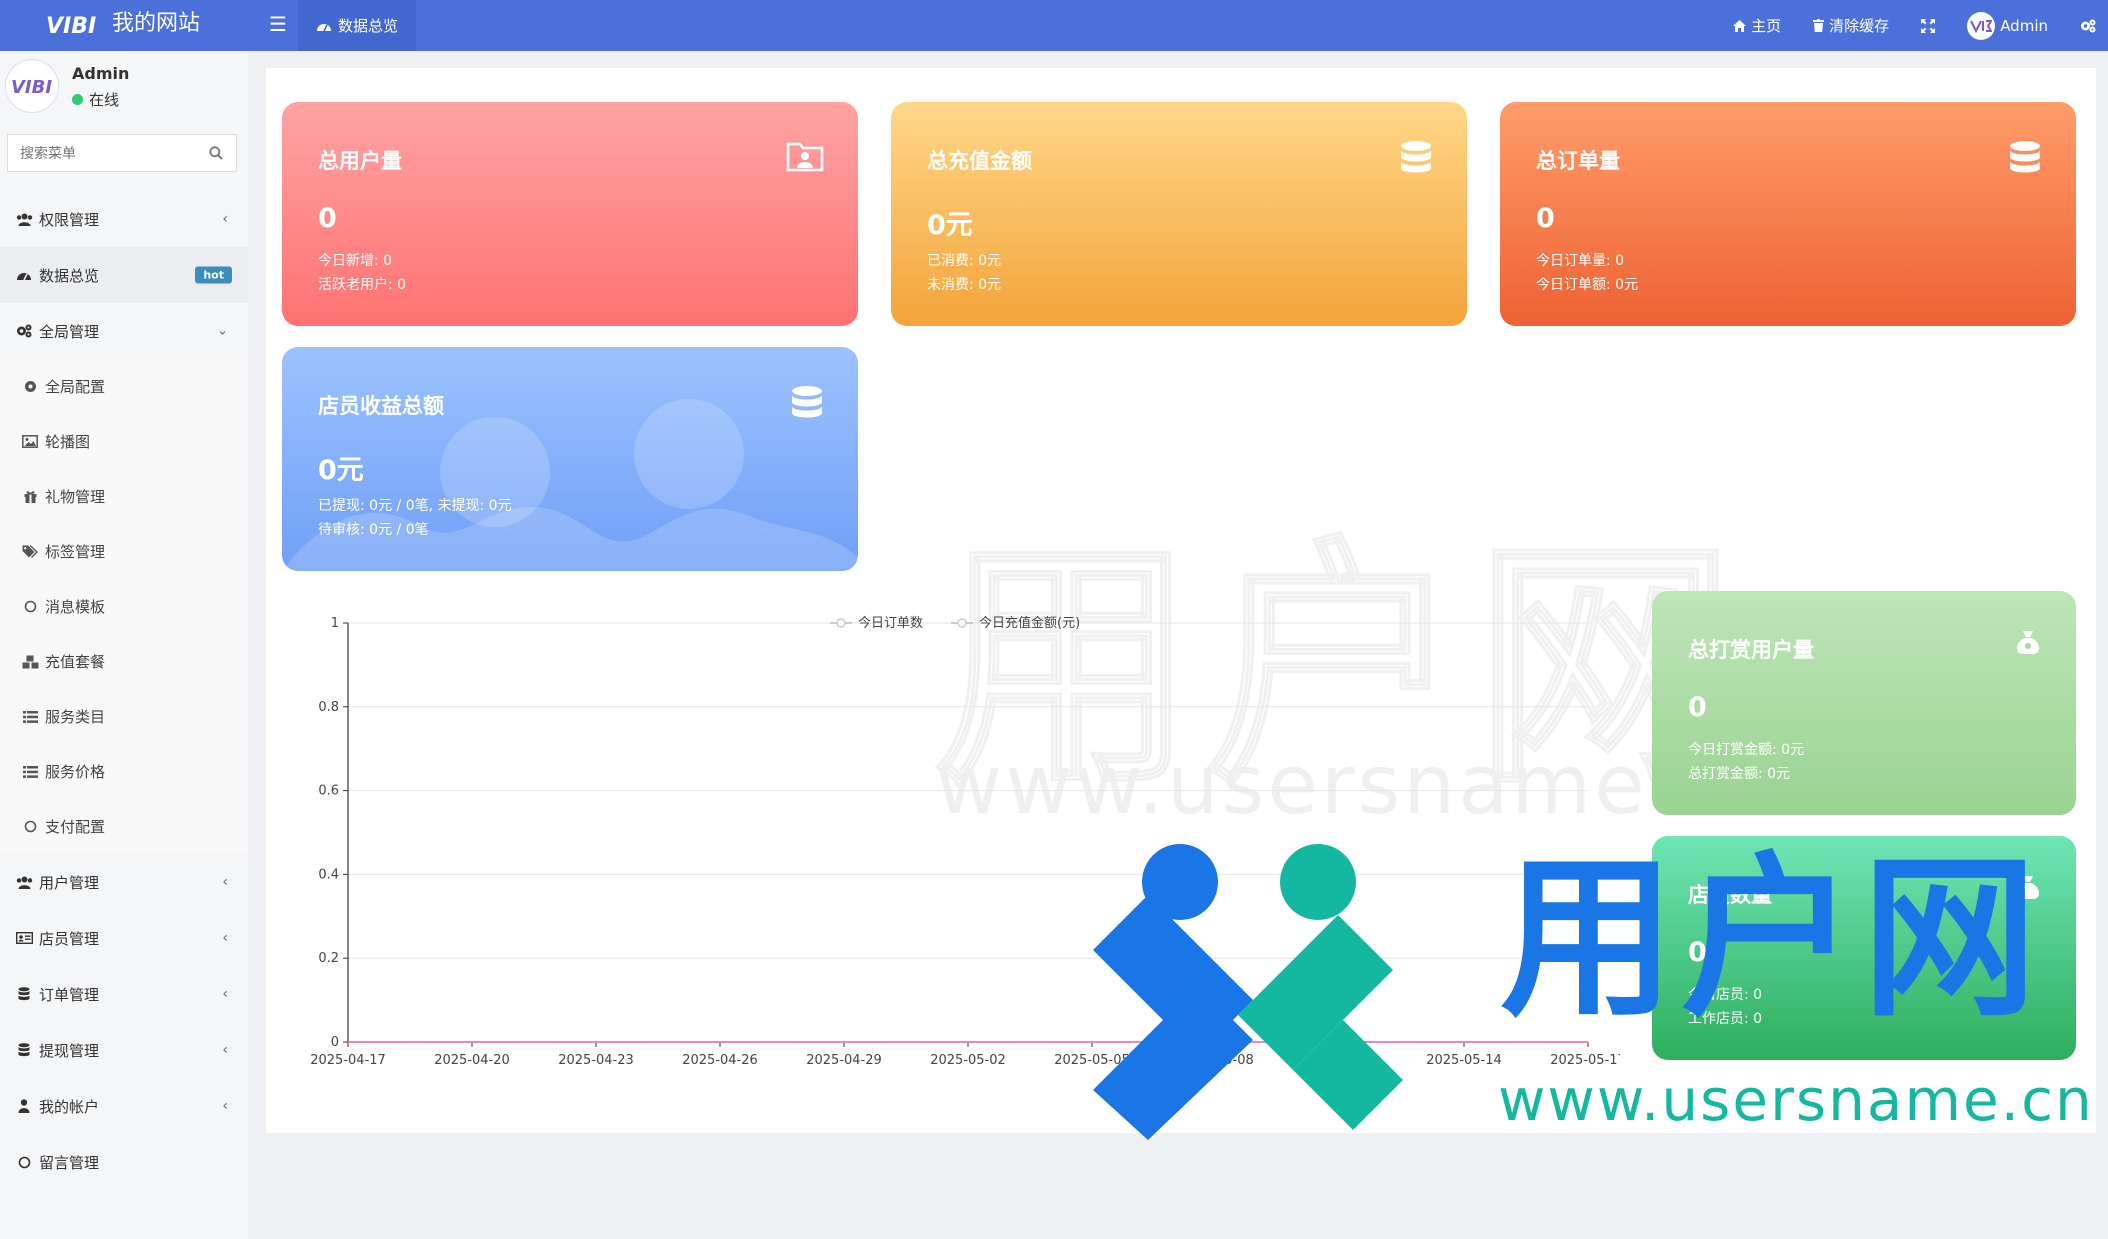  What do you see at coordinates (360, 161) in the screenshot?
I see `card-title: 总用户量` at bounding box center [360, 161].